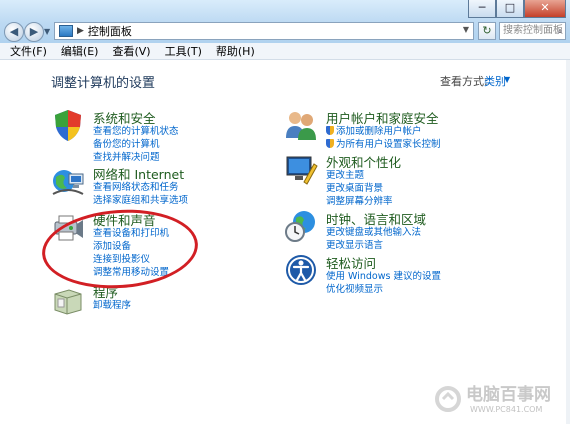 Image resolution: width=570 pixels, height=424 pixels. What do you see at coordinates (68, 125) in the screenshot?
I see `shield-security-icon` at bounding box center [68, 125].